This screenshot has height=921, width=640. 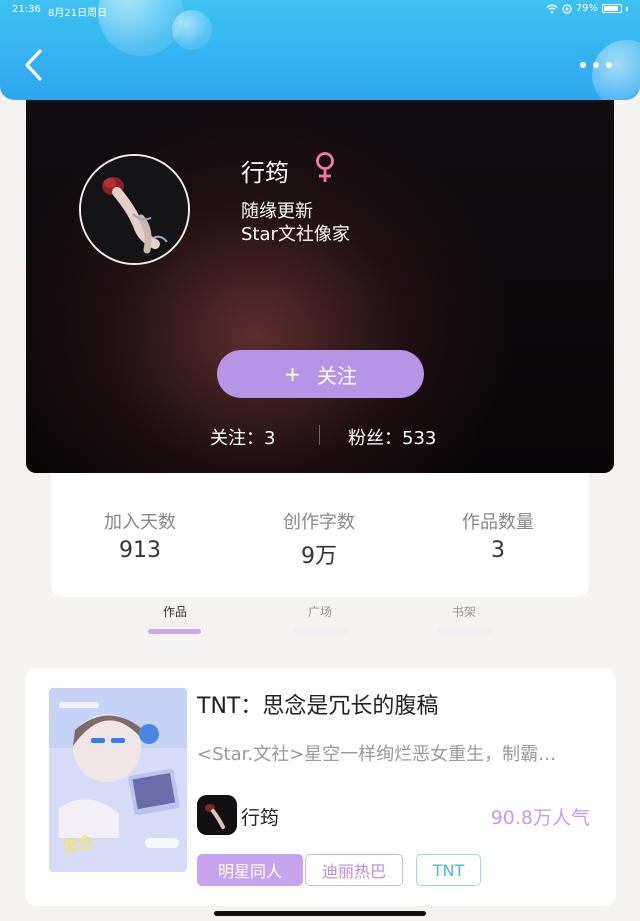 What do you see at coordinates (317, 704) in the screenshot?
I see `work-title: TNT：思念是冗长的腹稿` at bounding box center [317, 704].